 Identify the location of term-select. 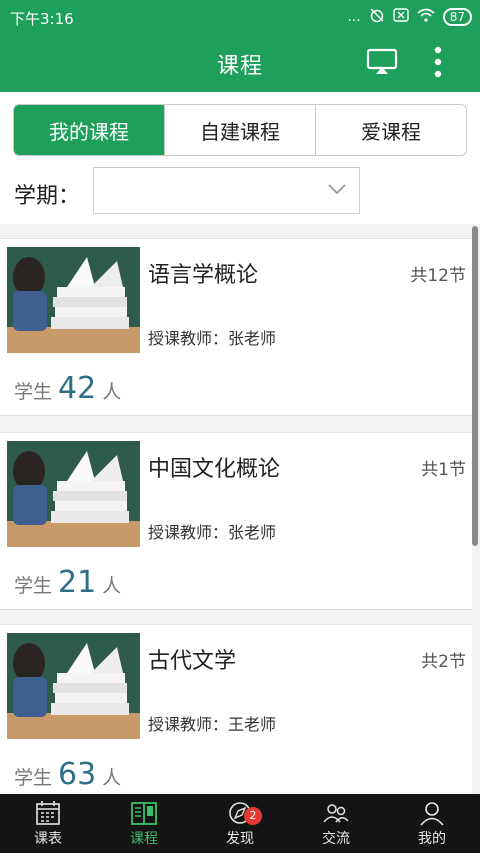
(226, 190).